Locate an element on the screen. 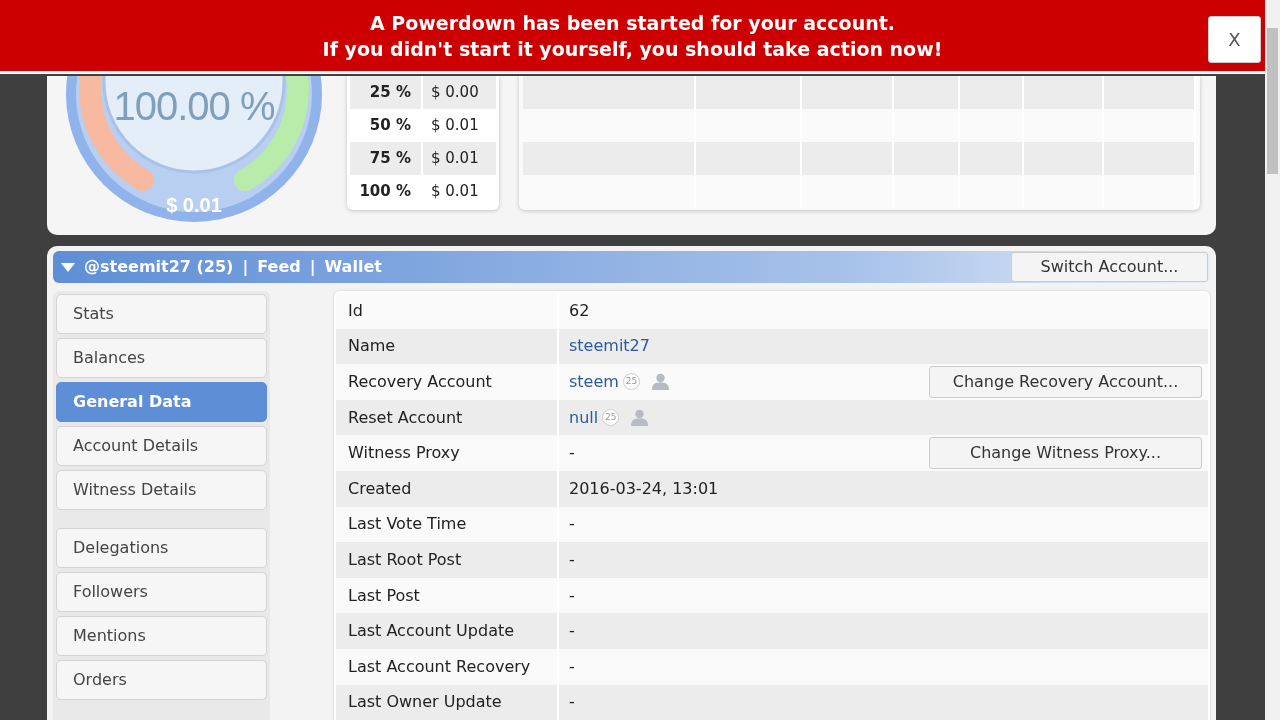 The width and height of the screenshot is (1280, 720). account-link: steemit27 is located at coordinates (609, 346).